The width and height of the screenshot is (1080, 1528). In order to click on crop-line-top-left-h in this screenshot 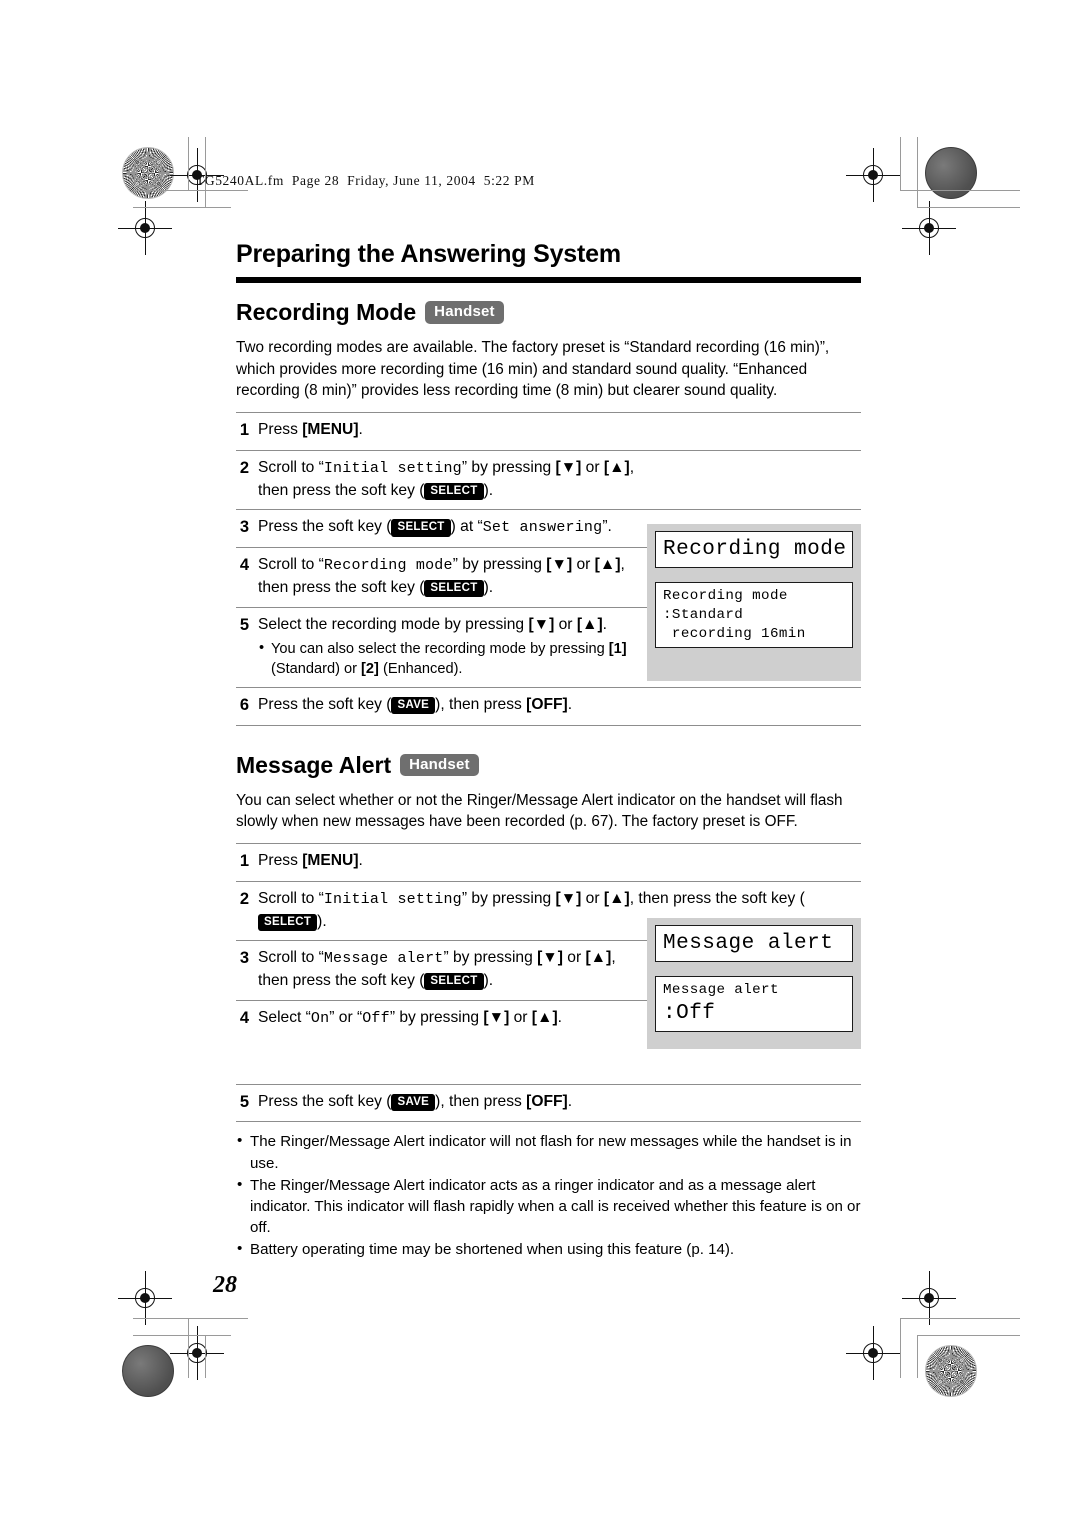, I will do `click(190, 190)`.